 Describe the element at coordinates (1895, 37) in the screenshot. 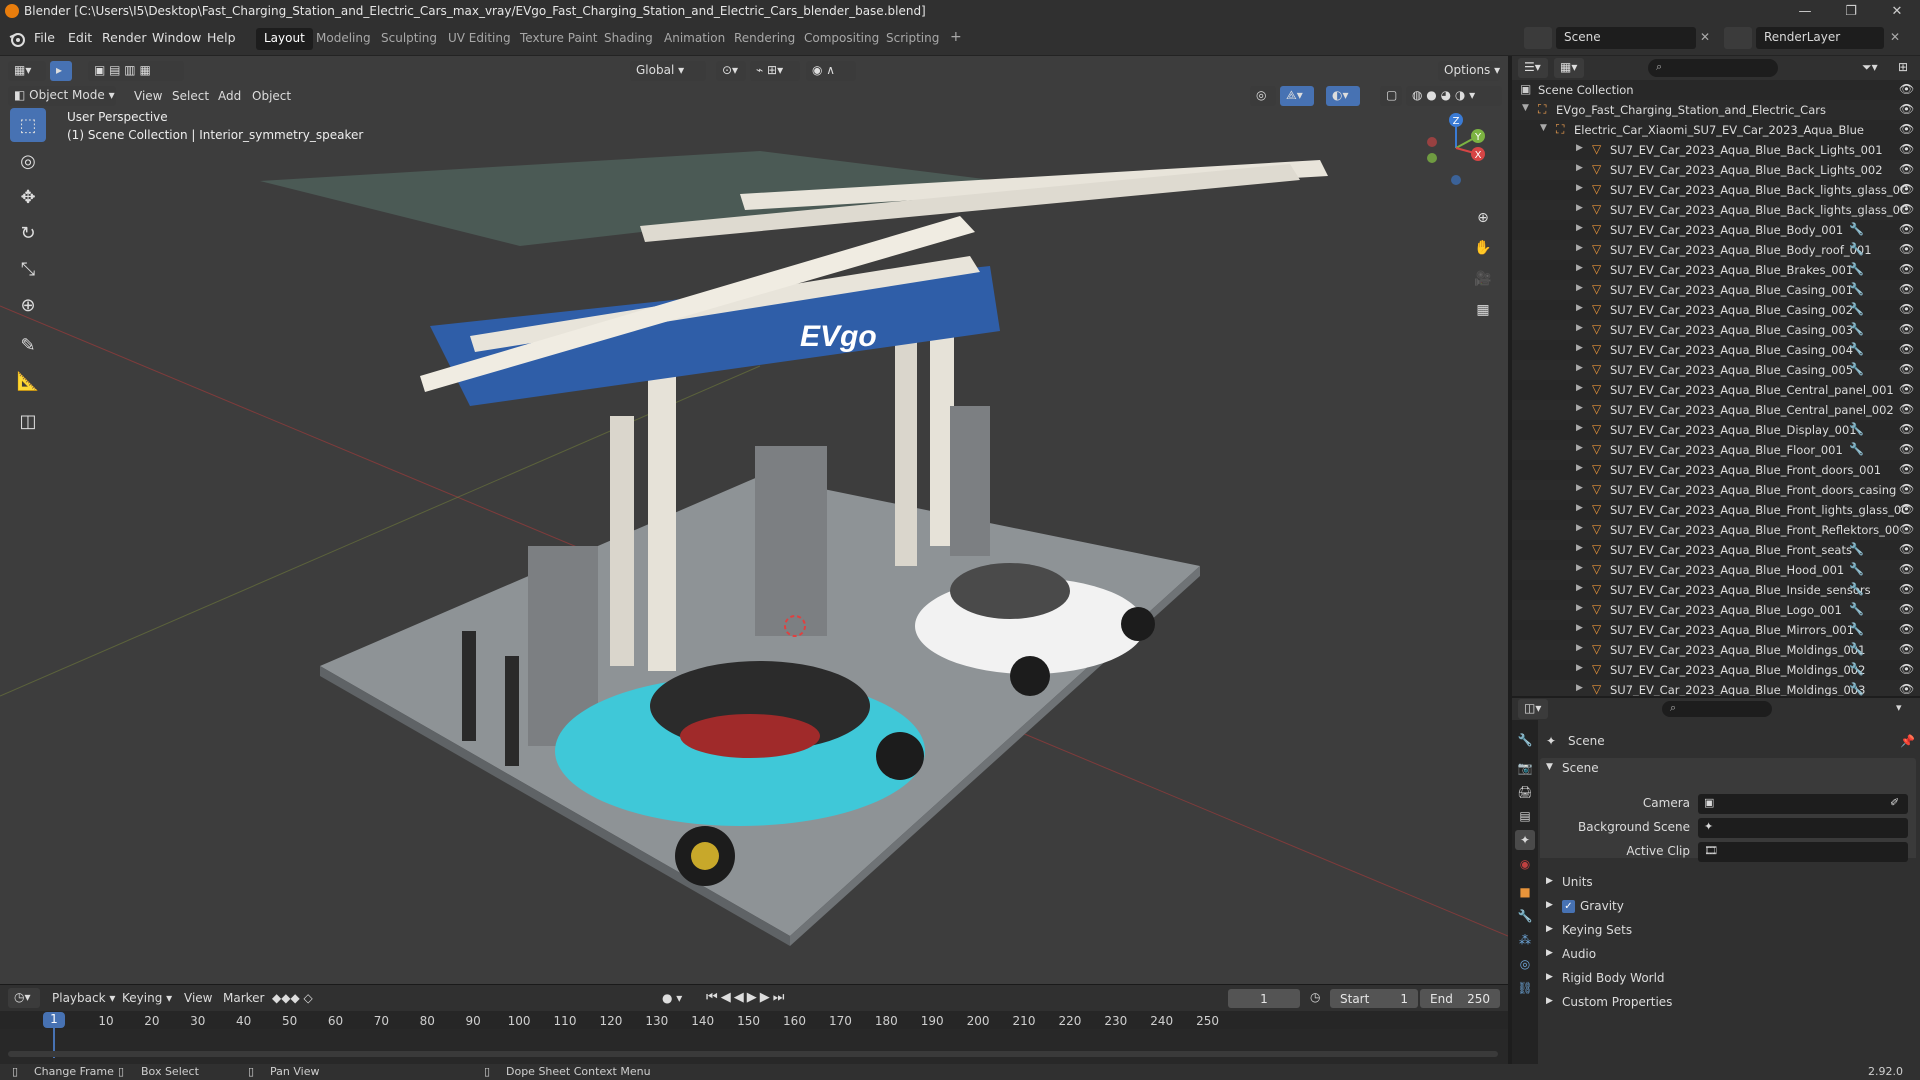

I see `view-layer-remove-icon: ✕` at that location.